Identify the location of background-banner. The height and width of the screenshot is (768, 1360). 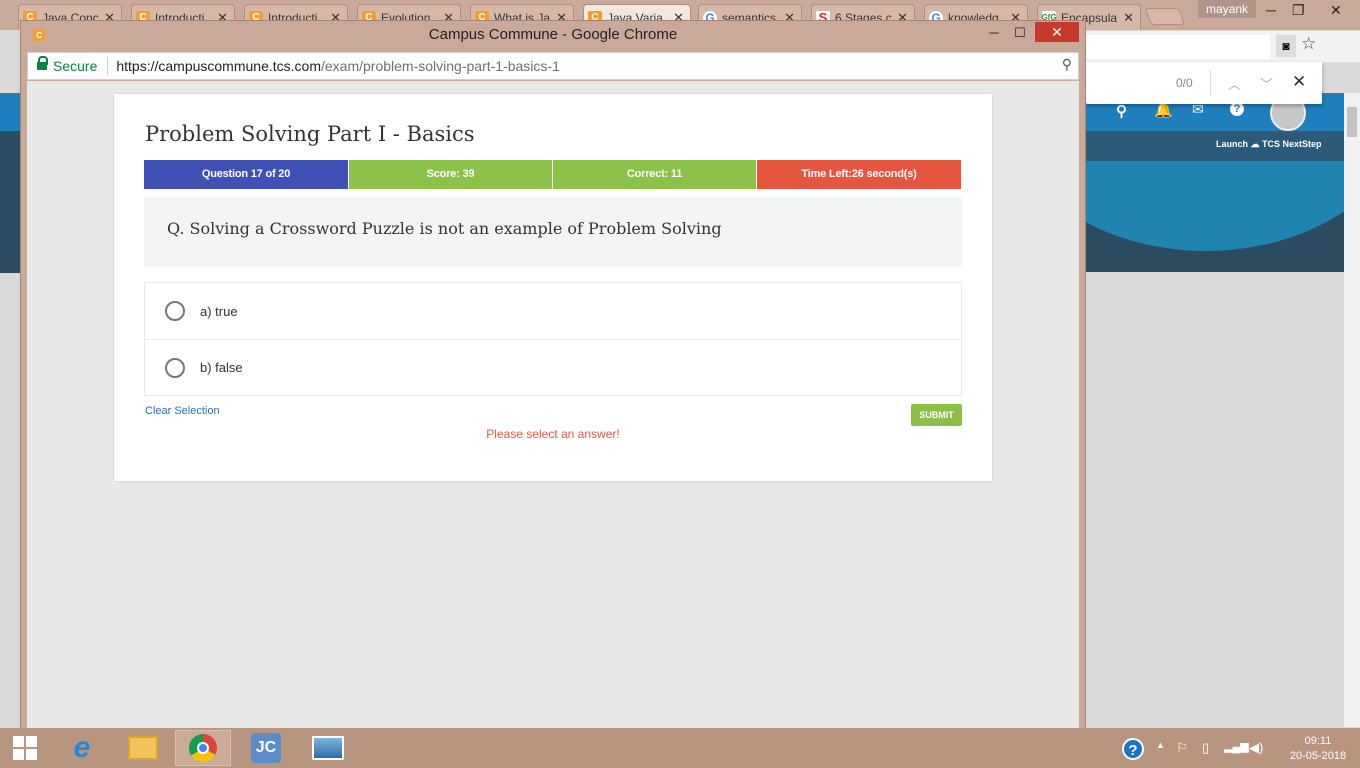
(1215, 216).